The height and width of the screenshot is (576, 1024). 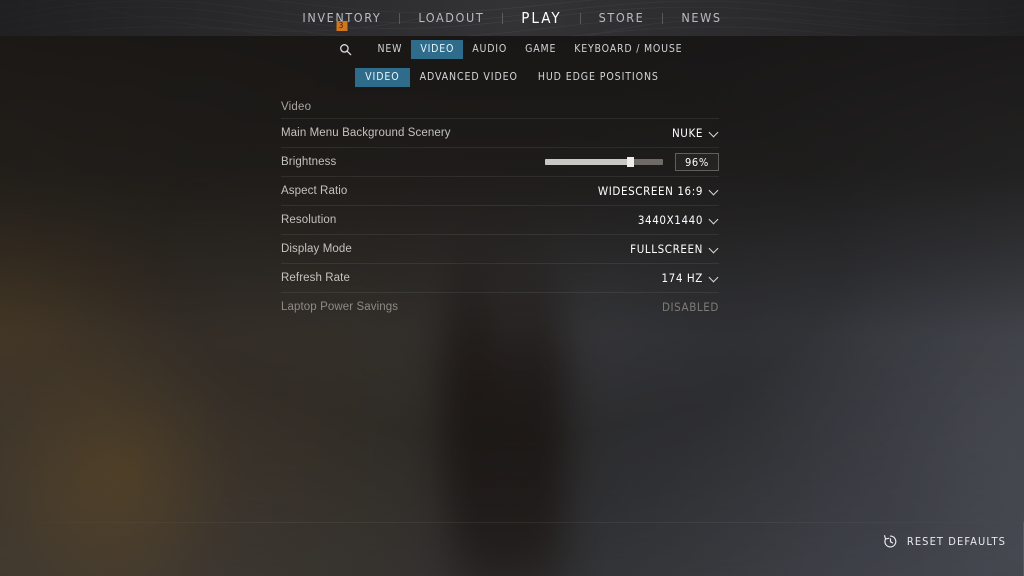 What do you see at coordinates (342, 26) in the screenshot?
I see `inventory-badge: 3` at bounding box center [342, 26].